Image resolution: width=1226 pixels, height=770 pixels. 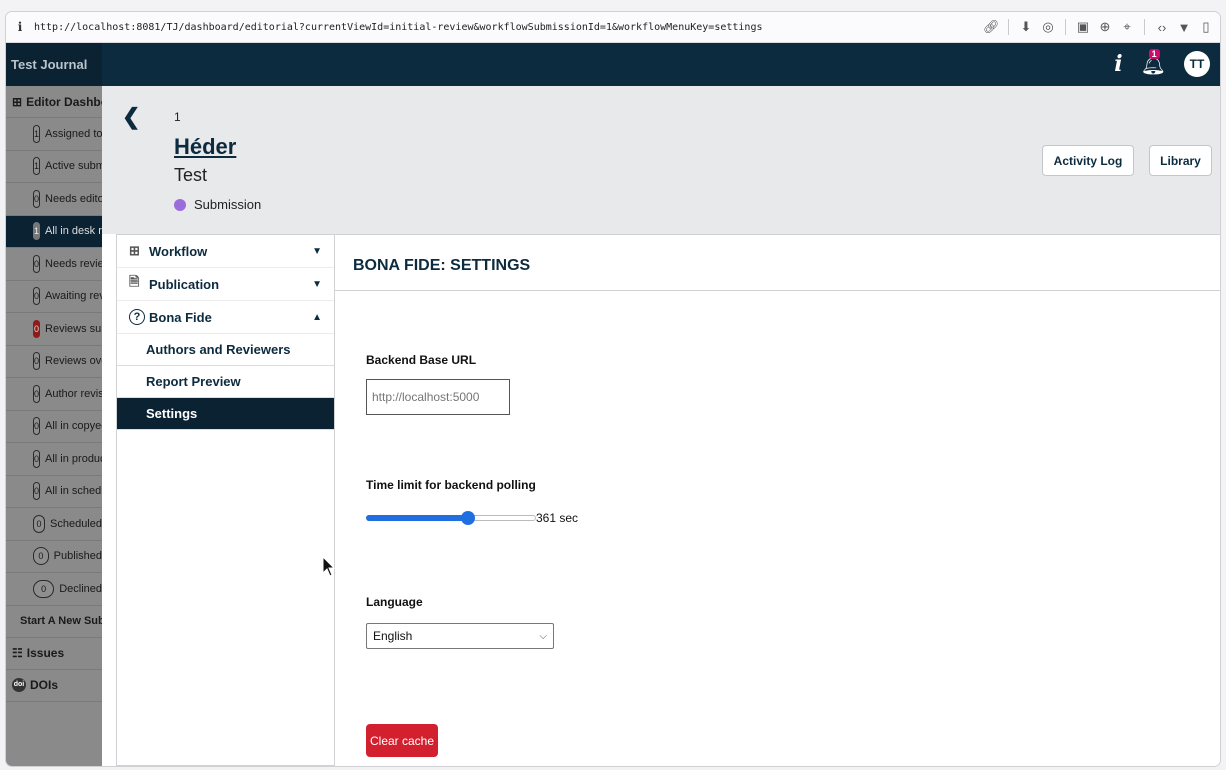 I want to click on download-icon: ⬇, so click(x=1026, y=27).